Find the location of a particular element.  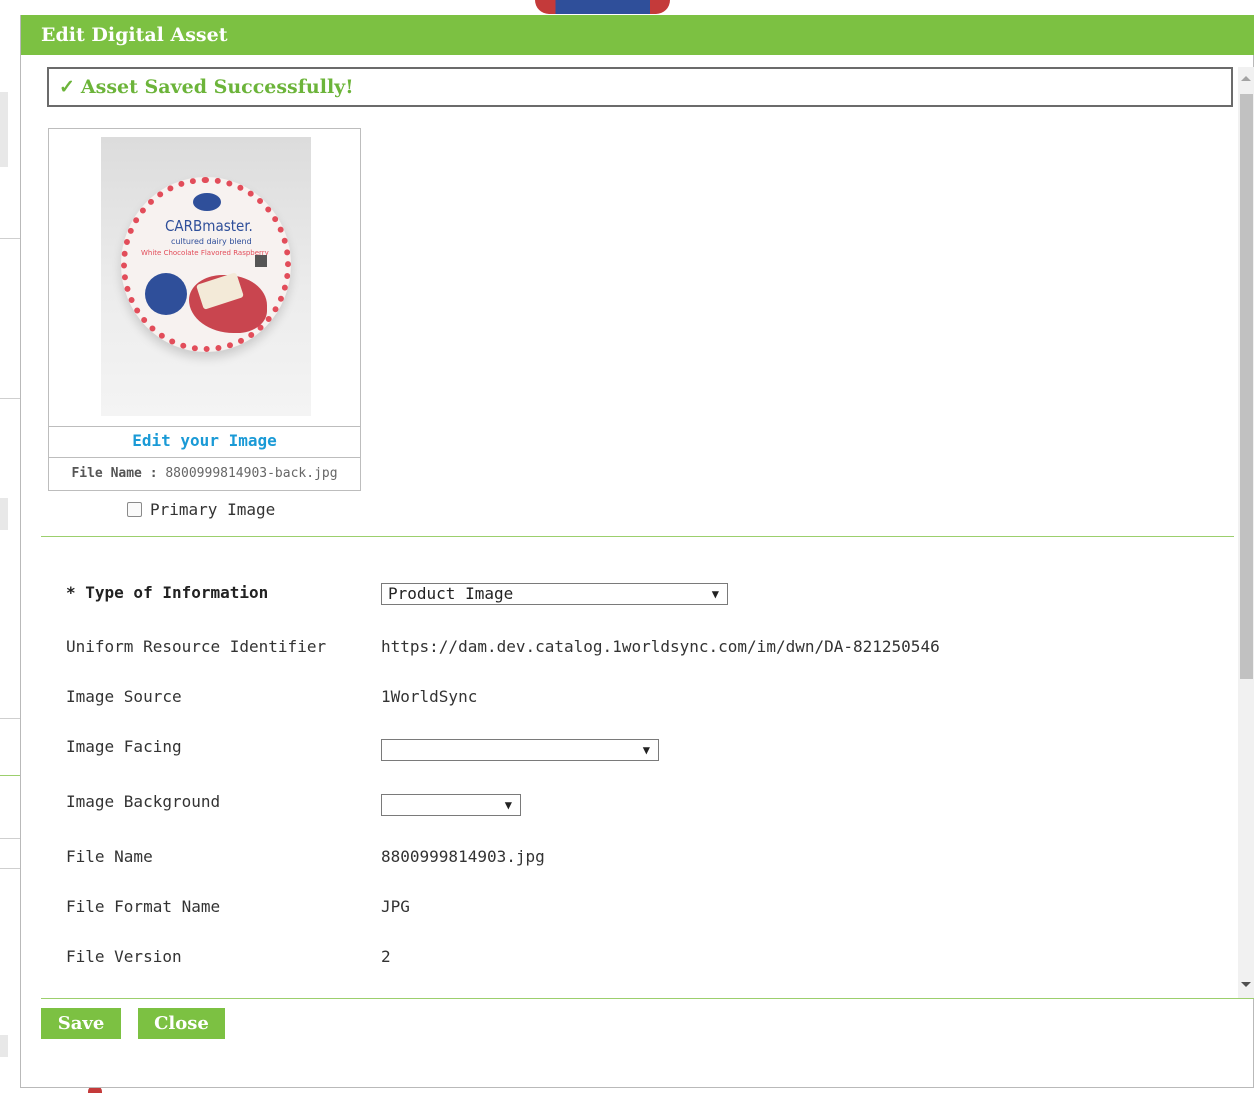

qr-code-icon is located at coordinates (261, 261).